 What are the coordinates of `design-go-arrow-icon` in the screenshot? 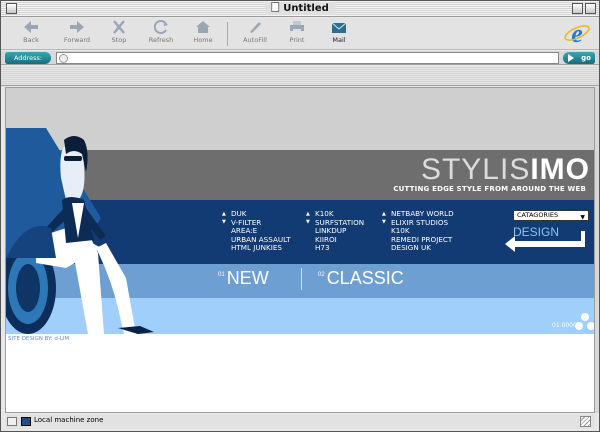 It's located at (545, 242).